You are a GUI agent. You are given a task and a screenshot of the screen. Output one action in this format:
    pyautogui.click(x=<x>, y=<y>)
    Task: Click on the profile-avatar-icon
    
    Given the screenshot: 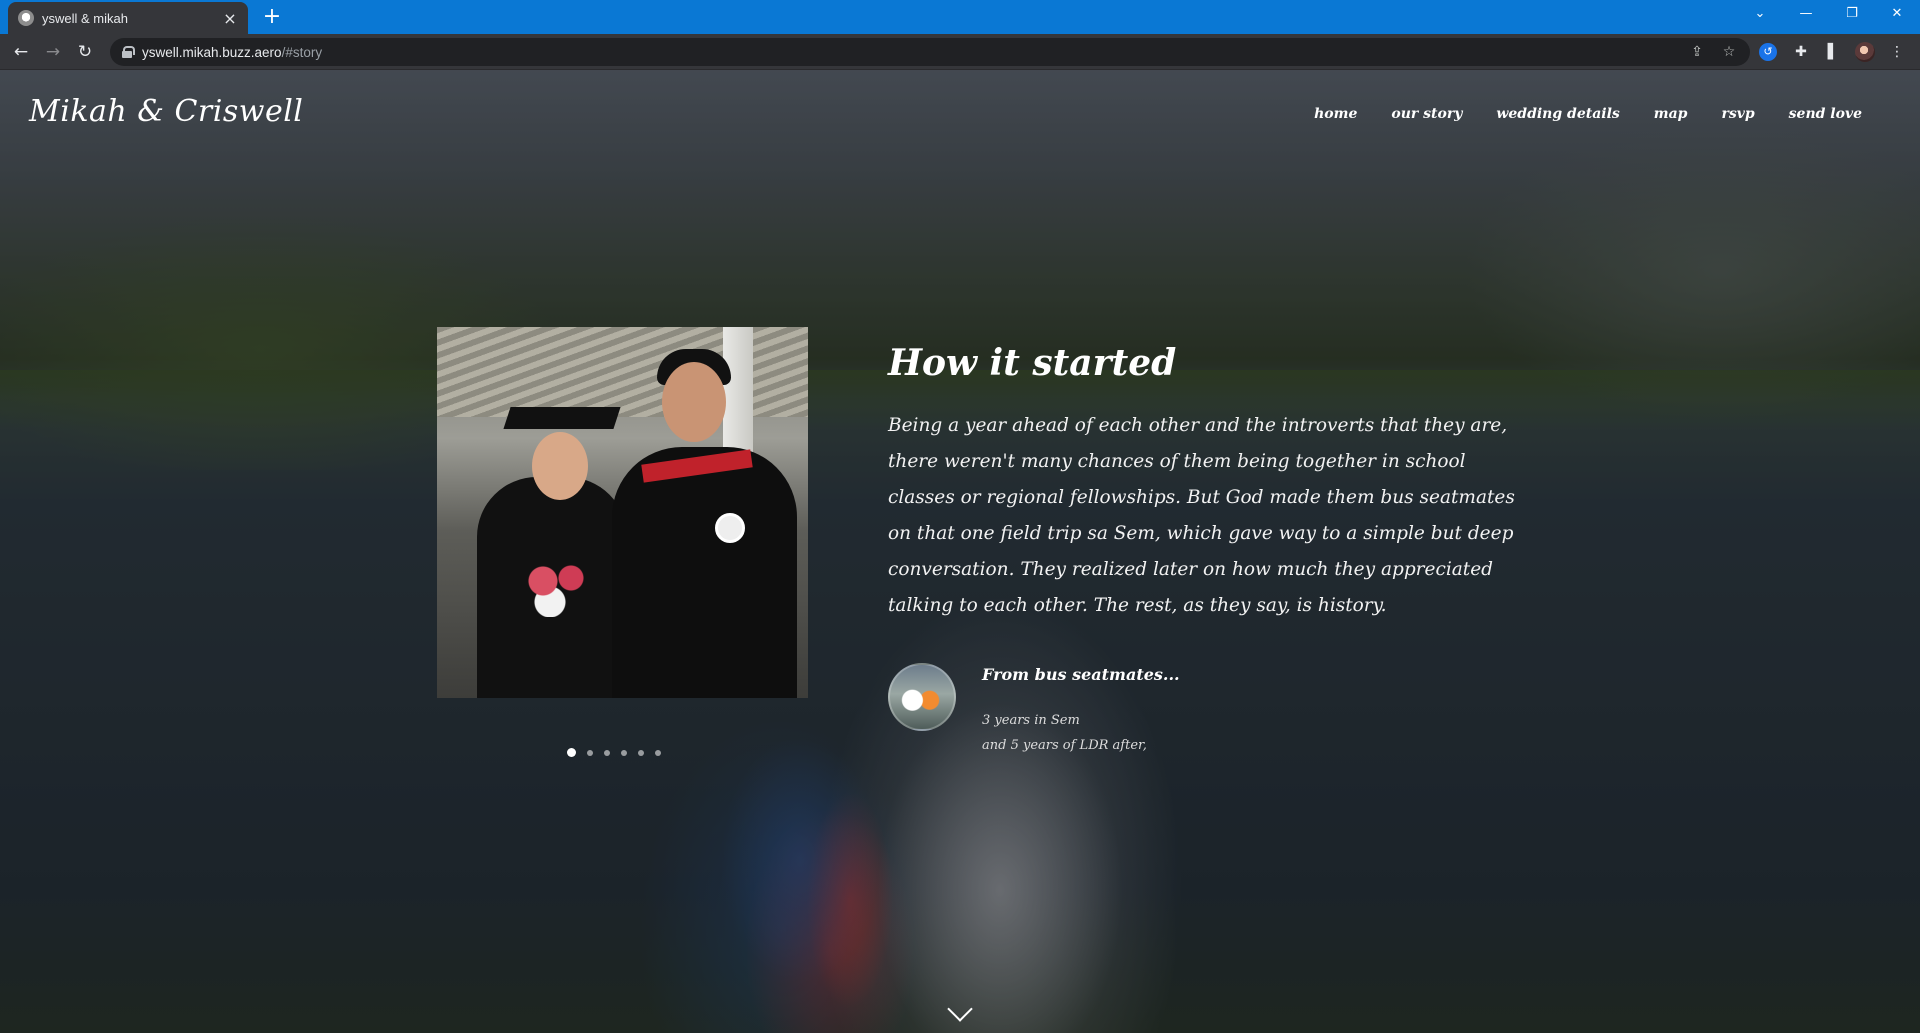 What is the action you would take?
    pyautogui.click(x=1865, y=52)
    